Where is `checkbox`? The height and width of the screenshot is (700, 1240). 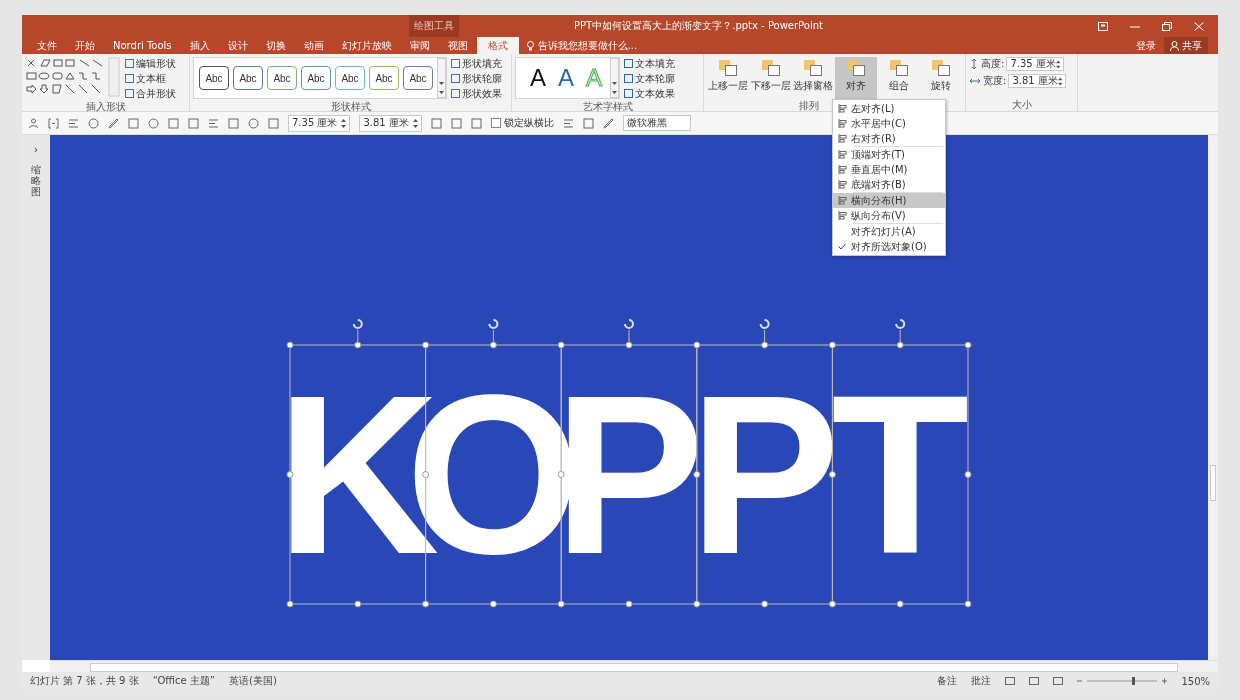
checkbox is located at coordinates (495, 123).